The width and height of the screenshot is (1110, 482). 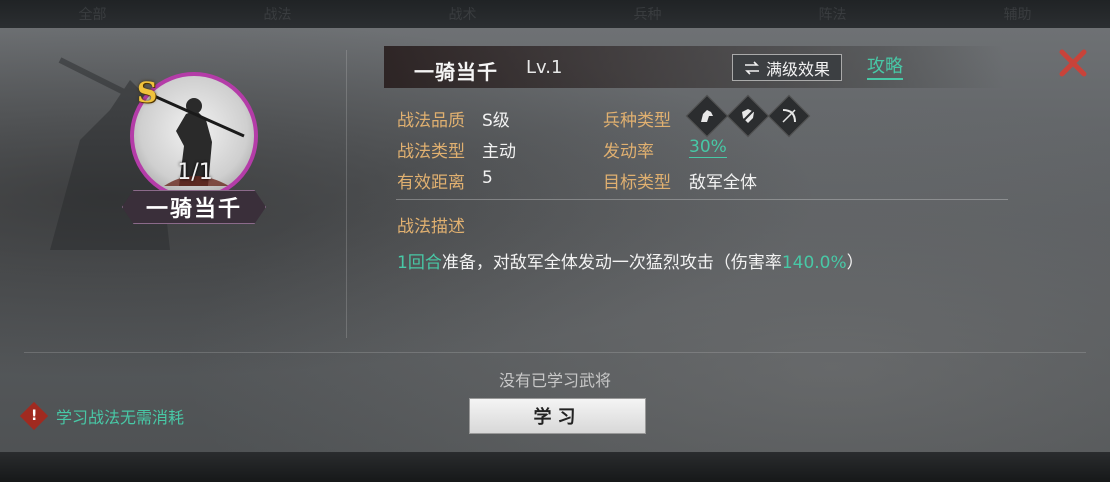 What do you see at coordinates (431, 121) in the screenshot?
I see `quality-label: 战法品质` at bounding box center [431, 121].